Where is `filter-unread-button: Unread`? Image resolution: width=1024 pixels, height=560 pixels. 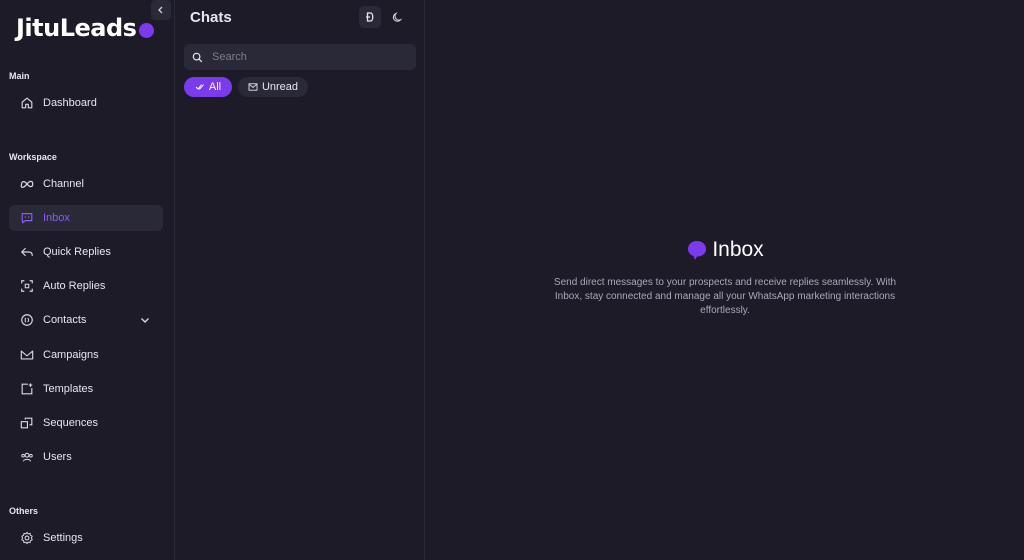
filter-unread-button: Unread is located at coordinates (273, 87).